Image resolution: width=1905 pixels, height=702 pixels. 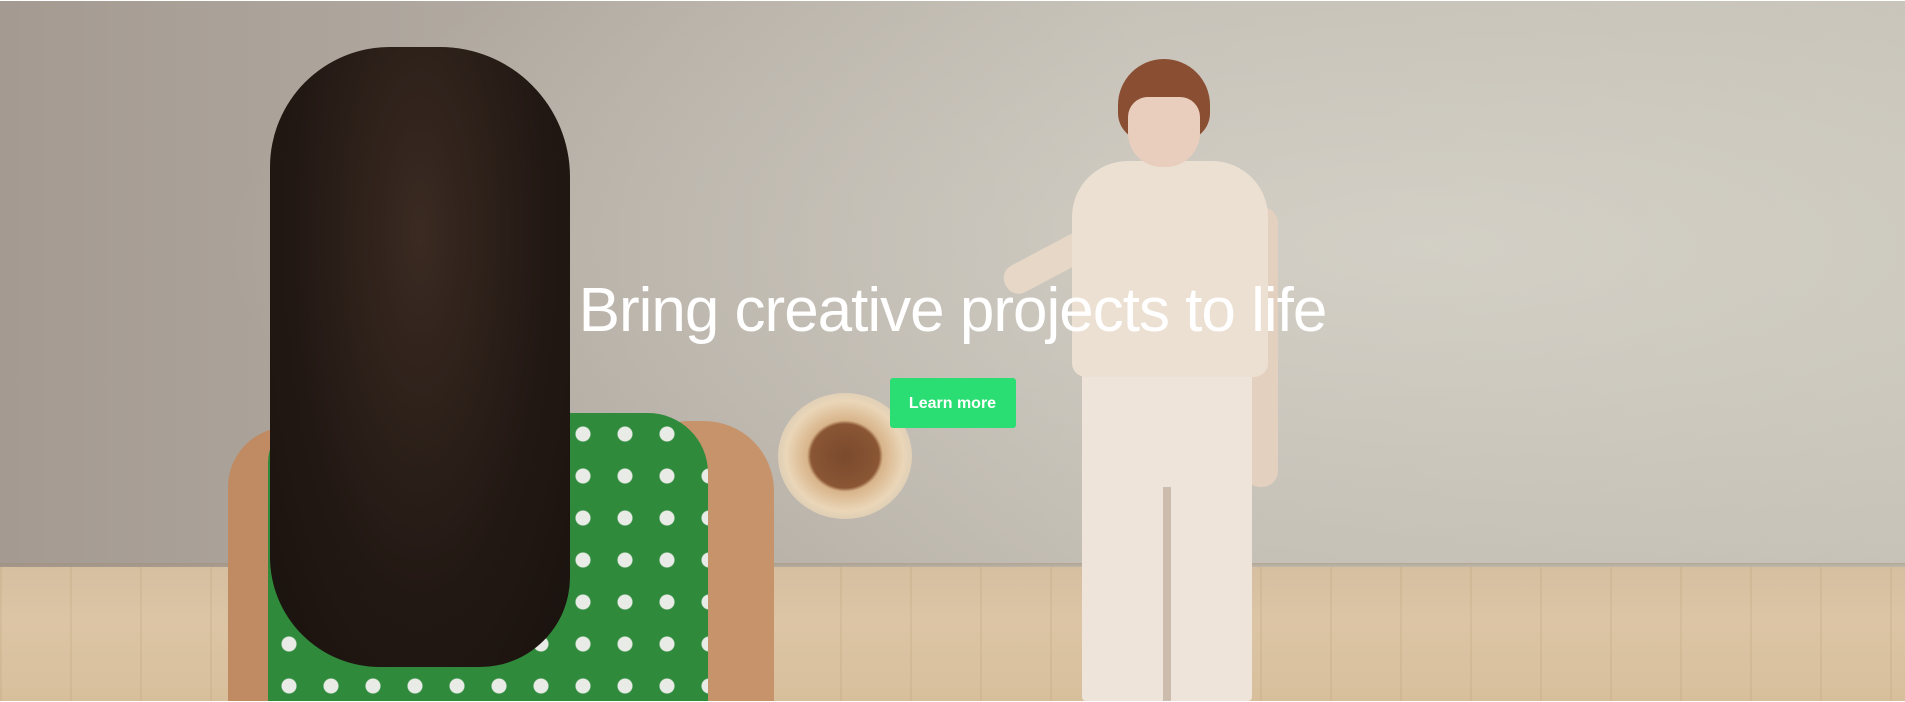 I want to click on hero-title: Bring creative projects to life, so click(x=953, y=310).